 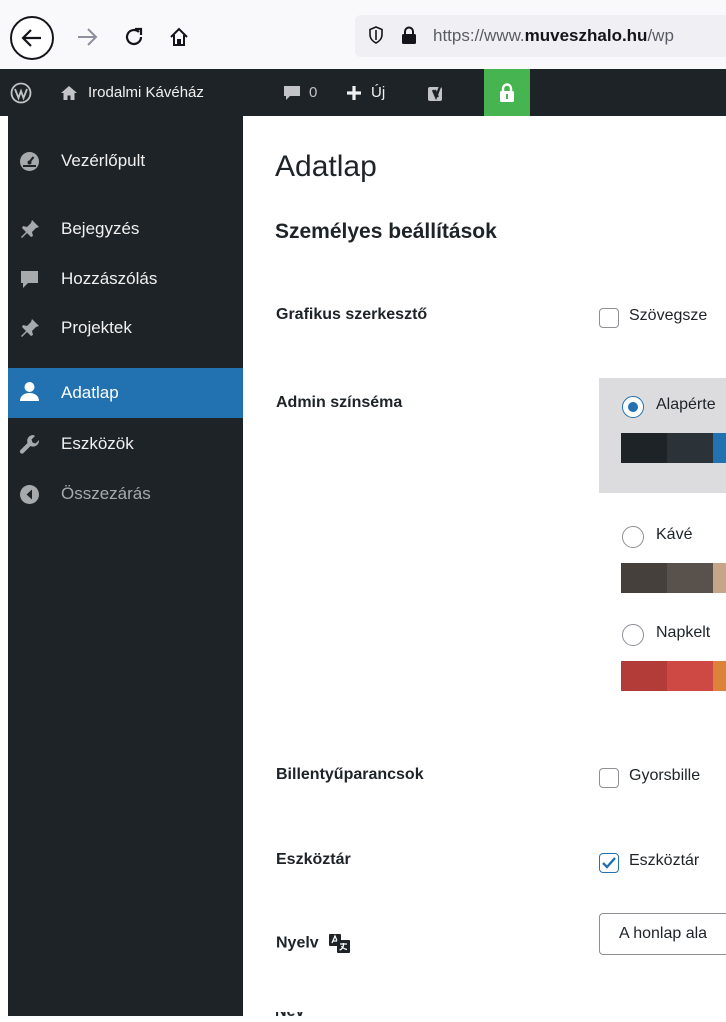 What do you see at coordinates (326, 166) in the screenshot?
I see `page-title: Adatlap` at bounding box center [326, 166].